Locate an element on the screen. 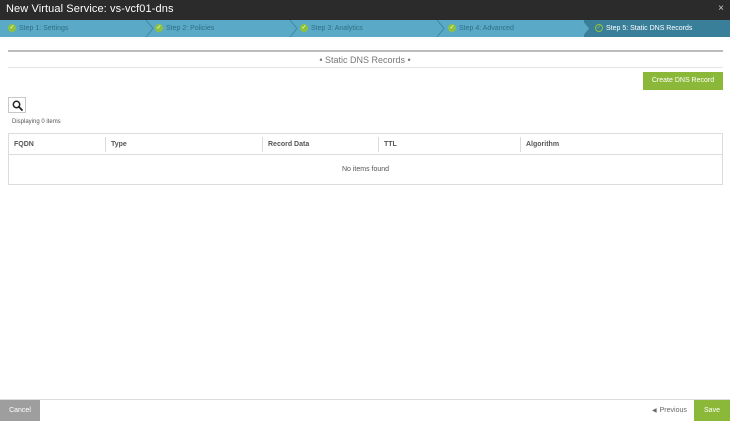 Image resolution: width=730 pixels, height=422 pixels. wizard-step-analytics: ✓ Step 3: Analytics is located at coordinates (370, 28).